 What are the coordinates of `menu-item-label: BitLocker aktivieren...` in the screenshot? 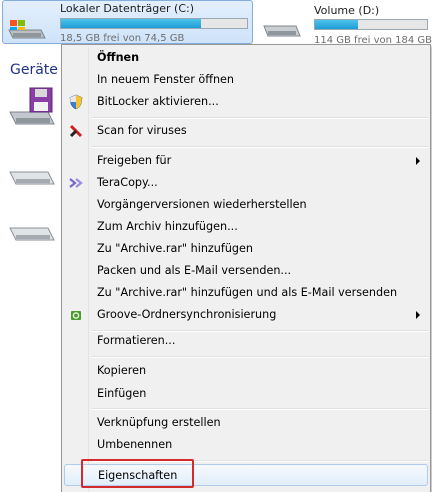 It's located at (158, 101).